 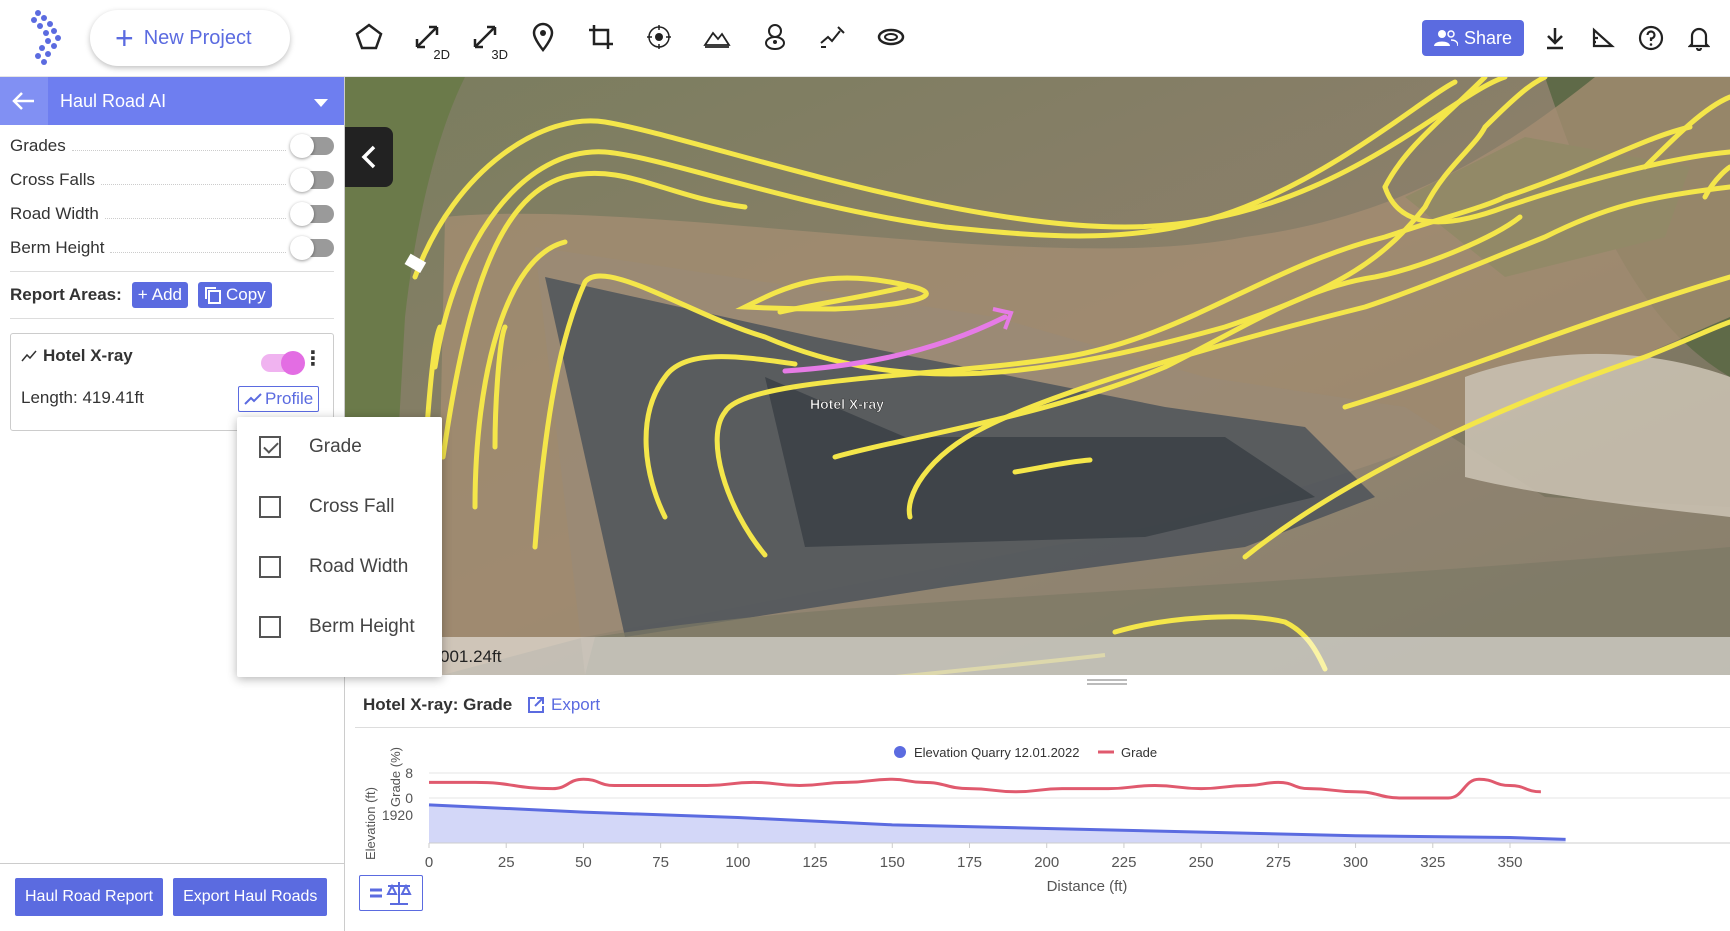 What do you see at coordinates (279, 399) in the screenshot?
I see `profile-button: Profile` at bounding box center [279, 399].